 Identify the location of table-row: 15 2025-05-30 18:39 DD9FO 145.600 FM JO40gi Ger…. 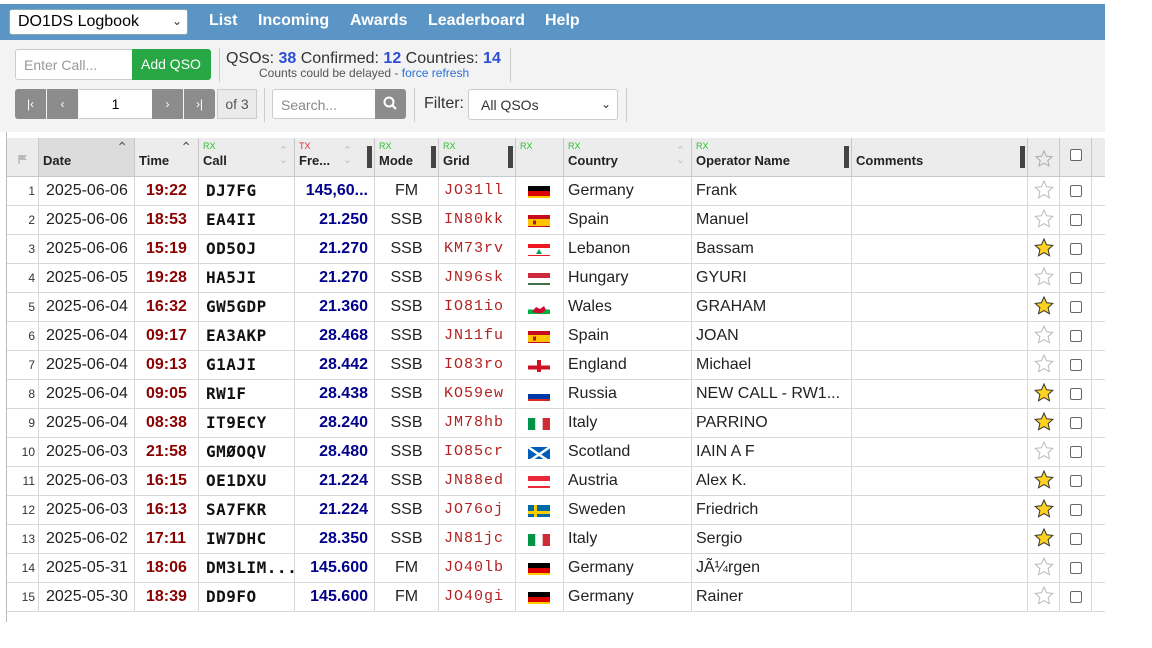
(556, 597).